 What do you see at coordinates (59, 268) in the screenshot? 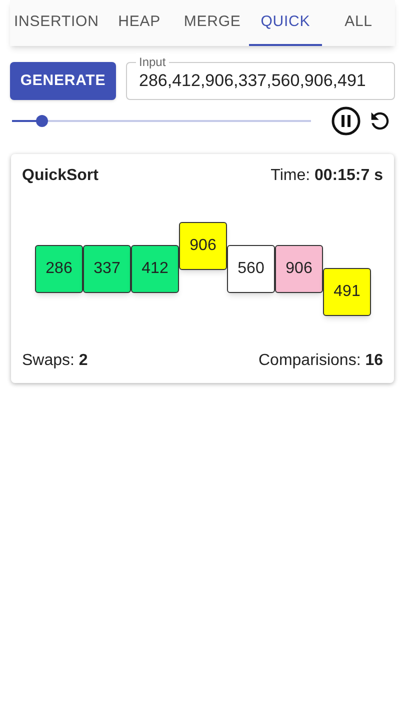
I see `array-bar: 286` at bounding box center [59, 268].